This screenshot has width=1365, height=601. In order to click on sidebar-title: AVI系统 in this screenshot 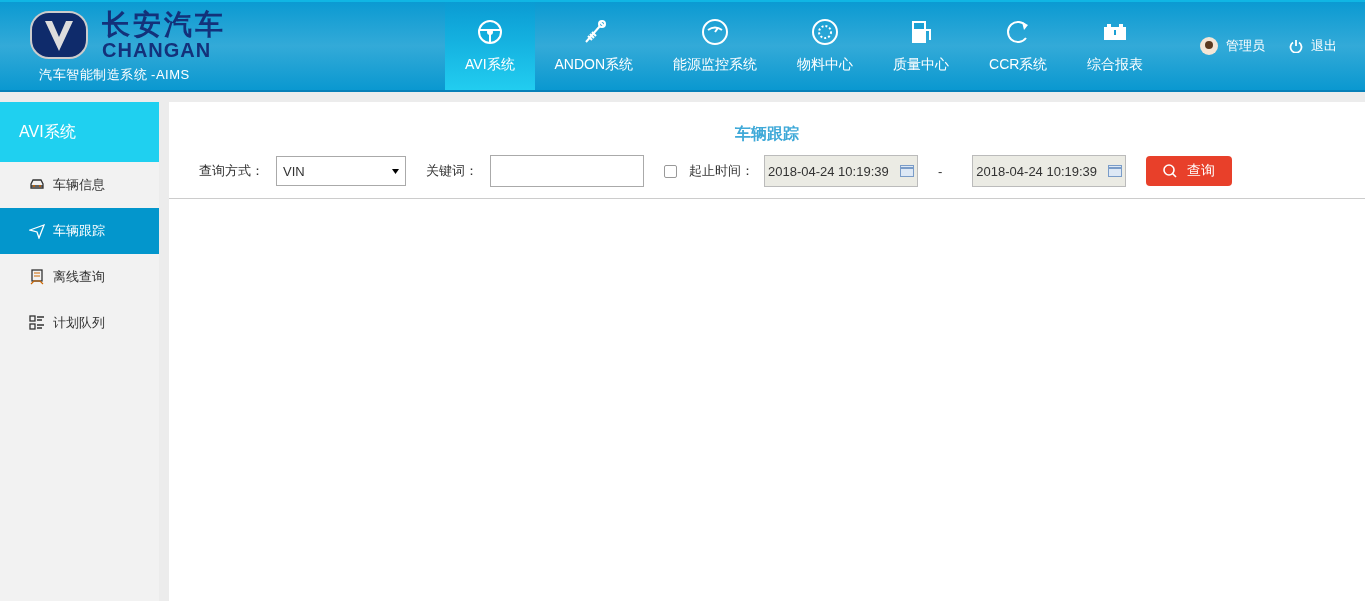, I will do `click(79, 132)`.